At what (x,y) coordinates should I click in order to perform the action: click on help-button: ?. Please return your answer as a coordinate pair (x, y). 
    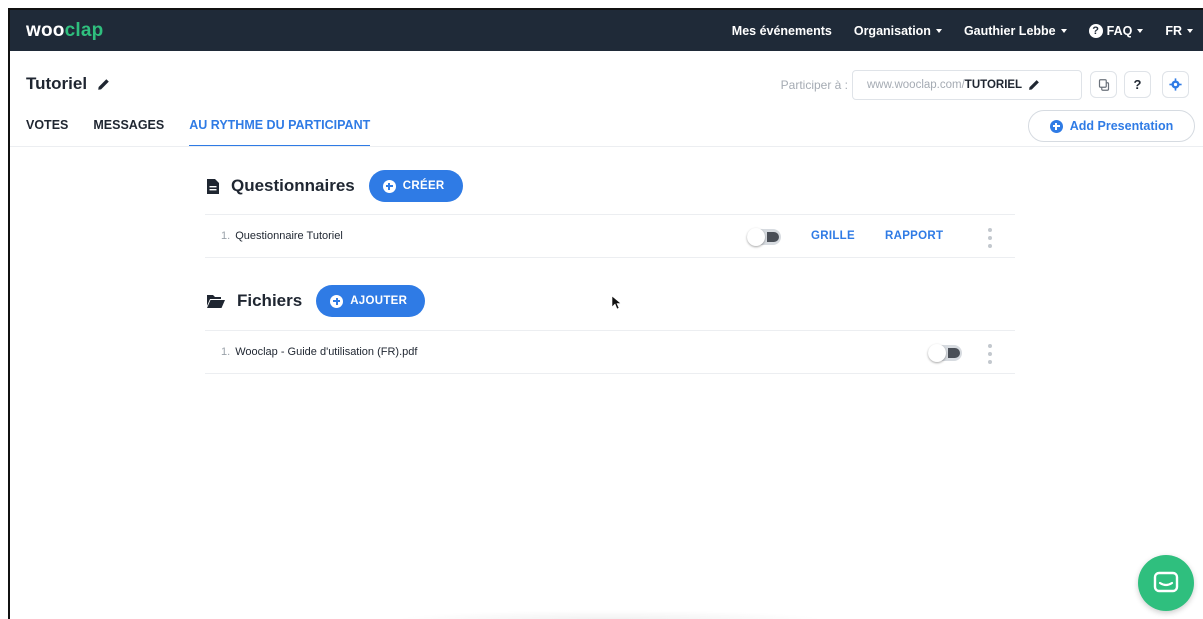
    Looking at the image, I should click on (1137, 84).